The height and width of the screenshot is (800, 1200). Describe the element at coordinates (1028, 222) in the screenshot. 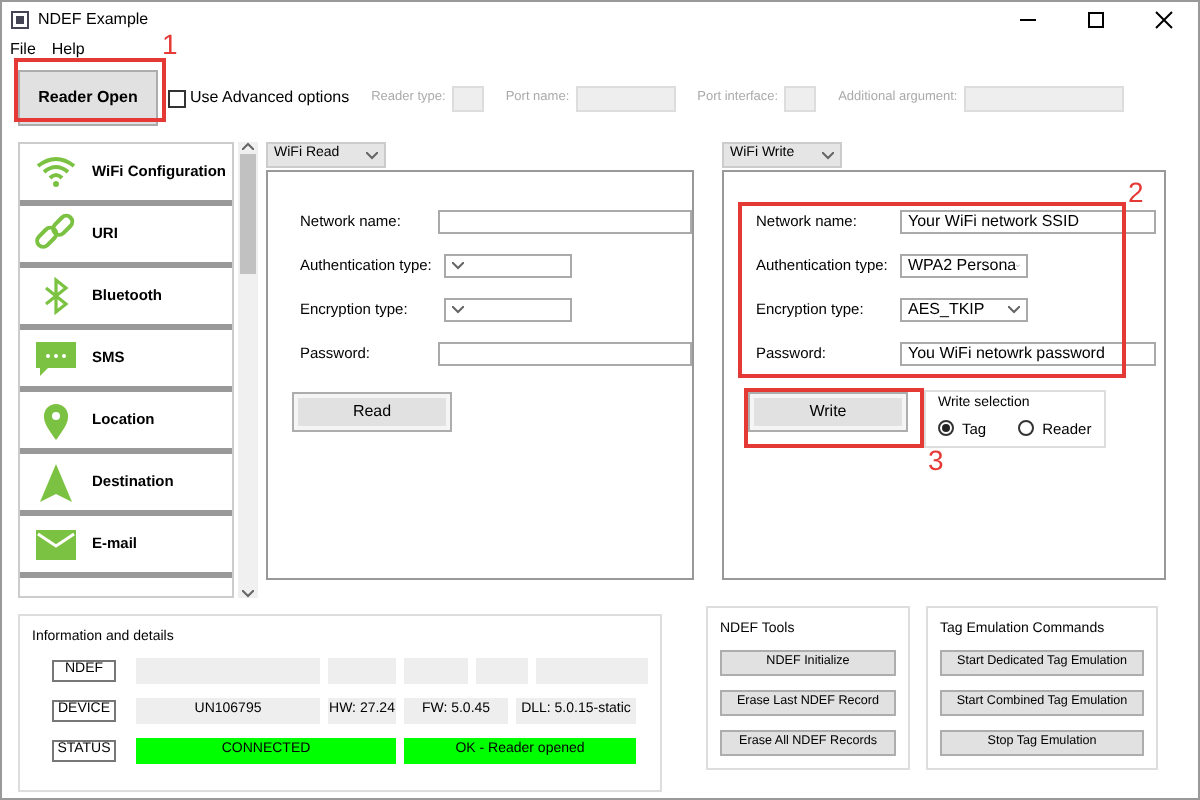

I see `input-field: Your WiFi network SSID` at that location.